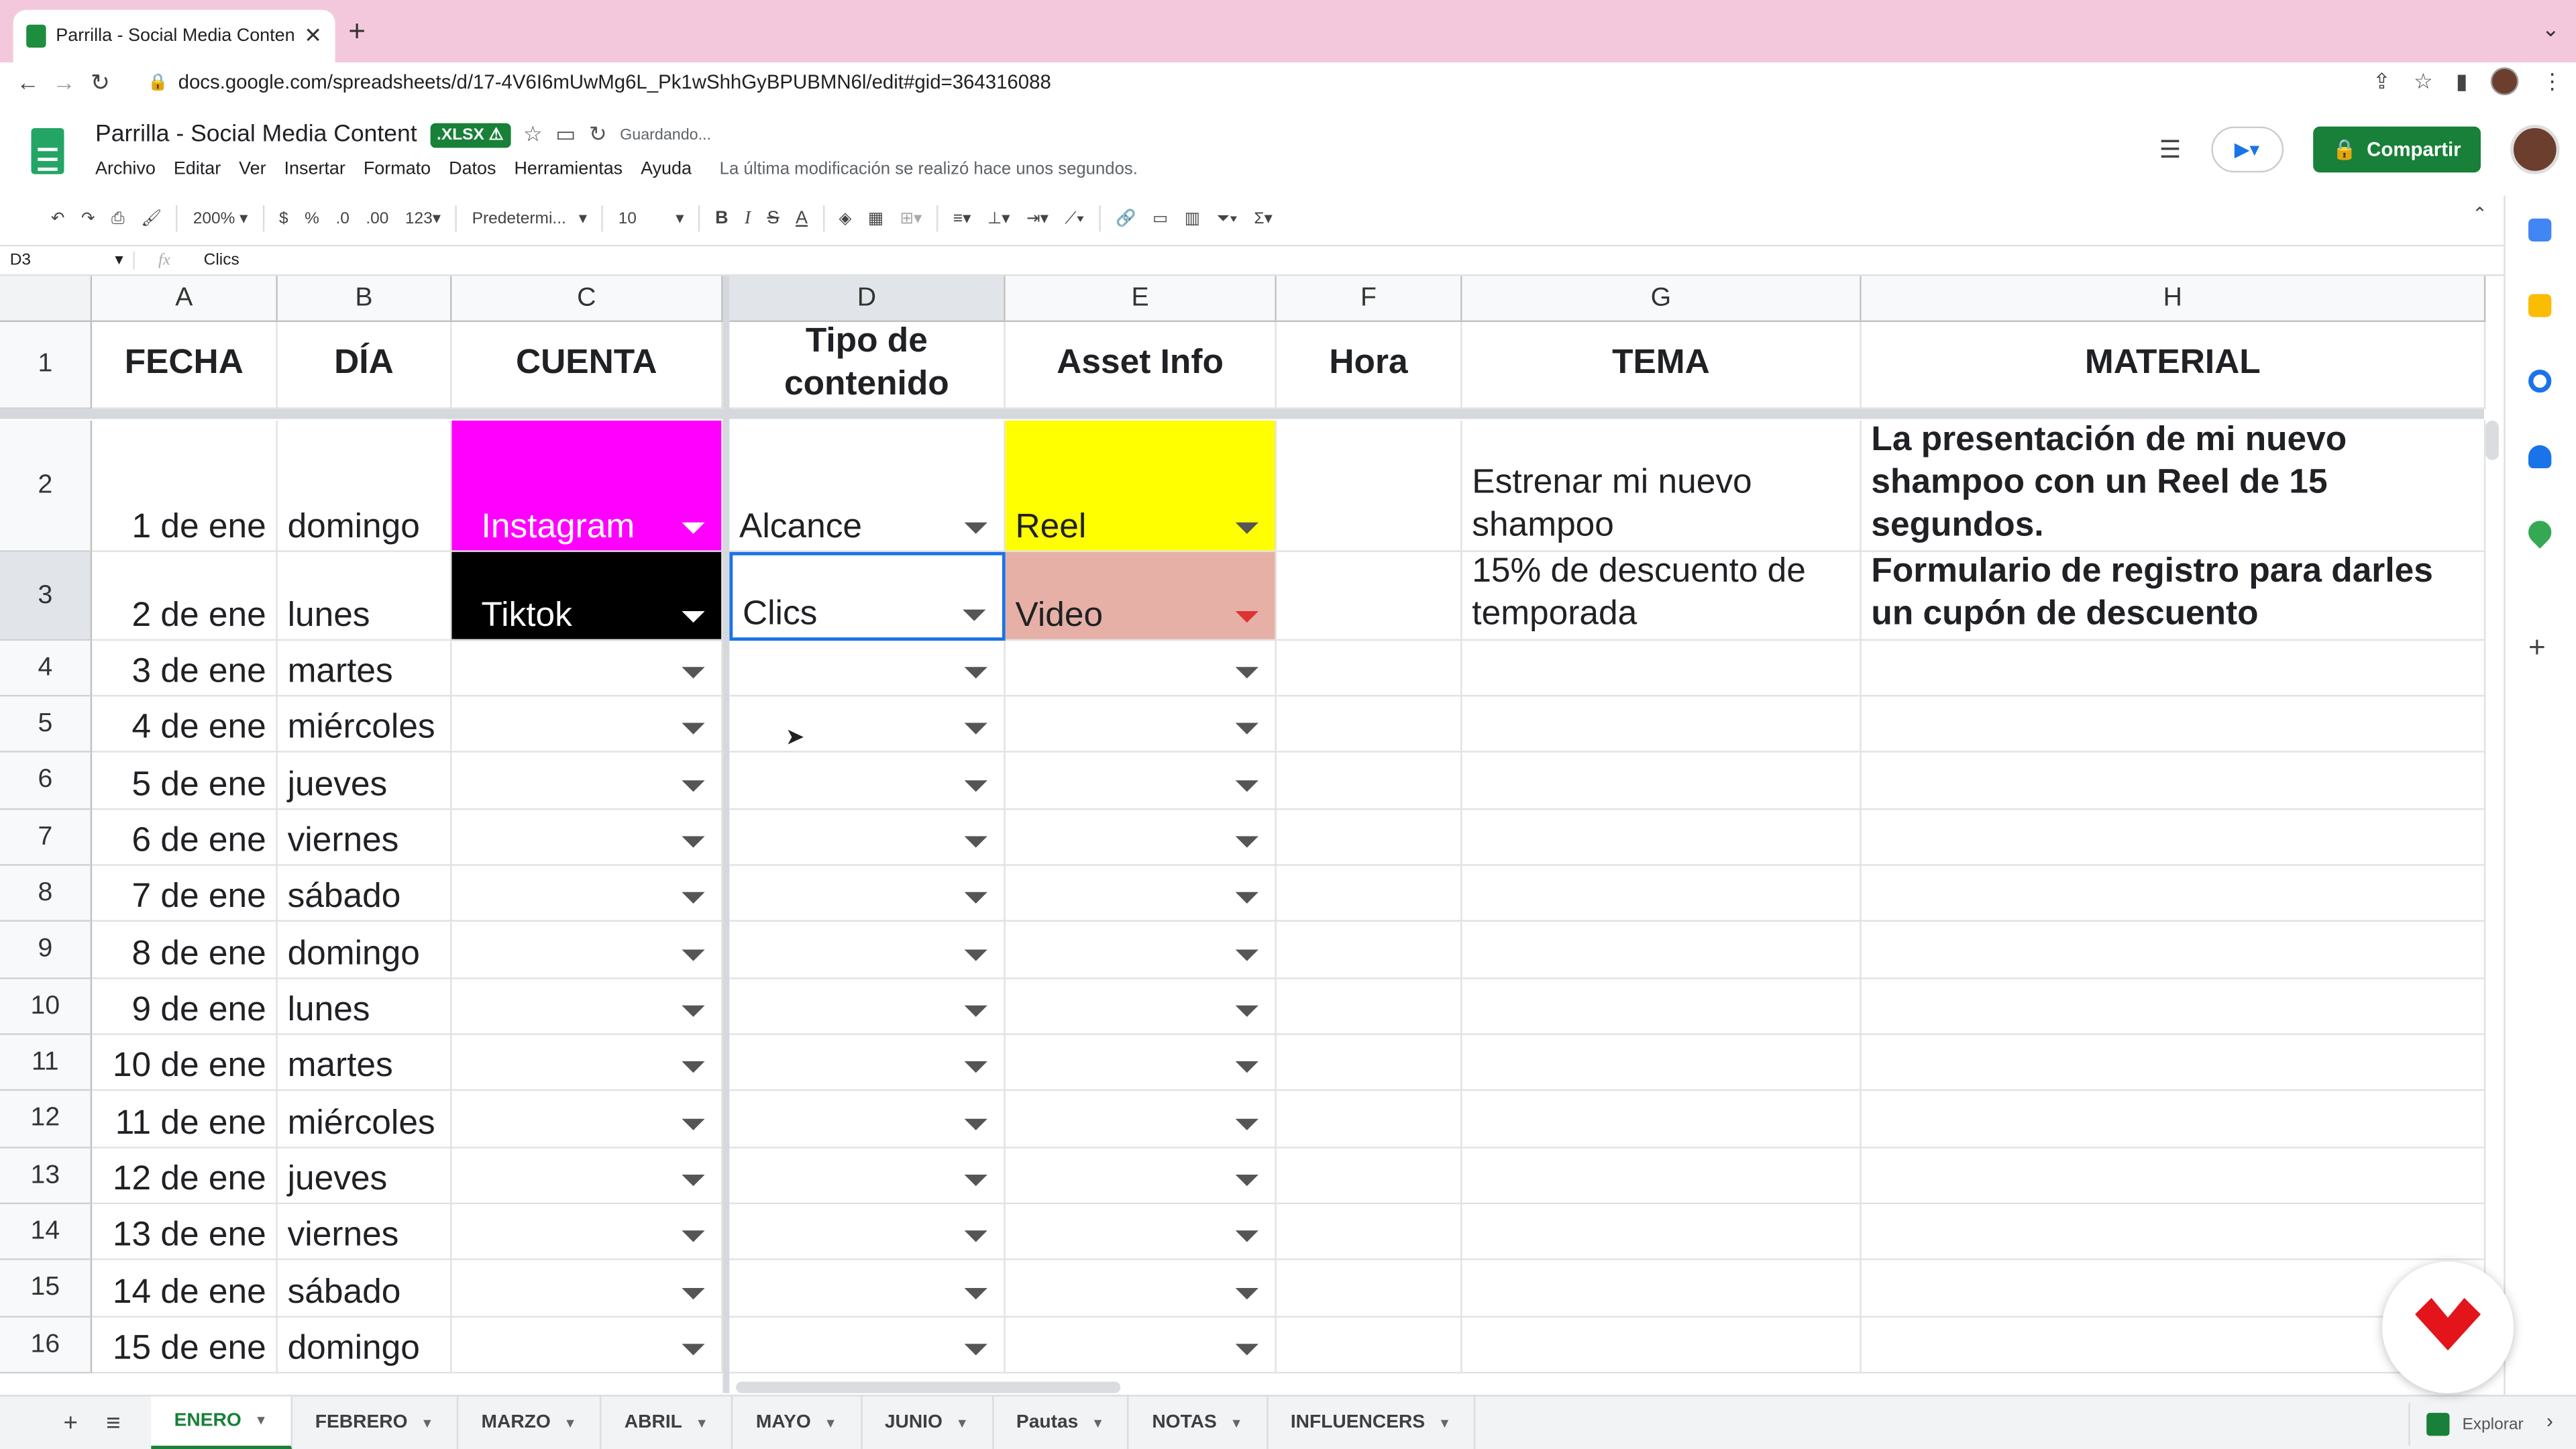 The height and width of the screenshot is (1449, 2576). I want to click on functions-icon: Σ▾, so click(1263, 218).